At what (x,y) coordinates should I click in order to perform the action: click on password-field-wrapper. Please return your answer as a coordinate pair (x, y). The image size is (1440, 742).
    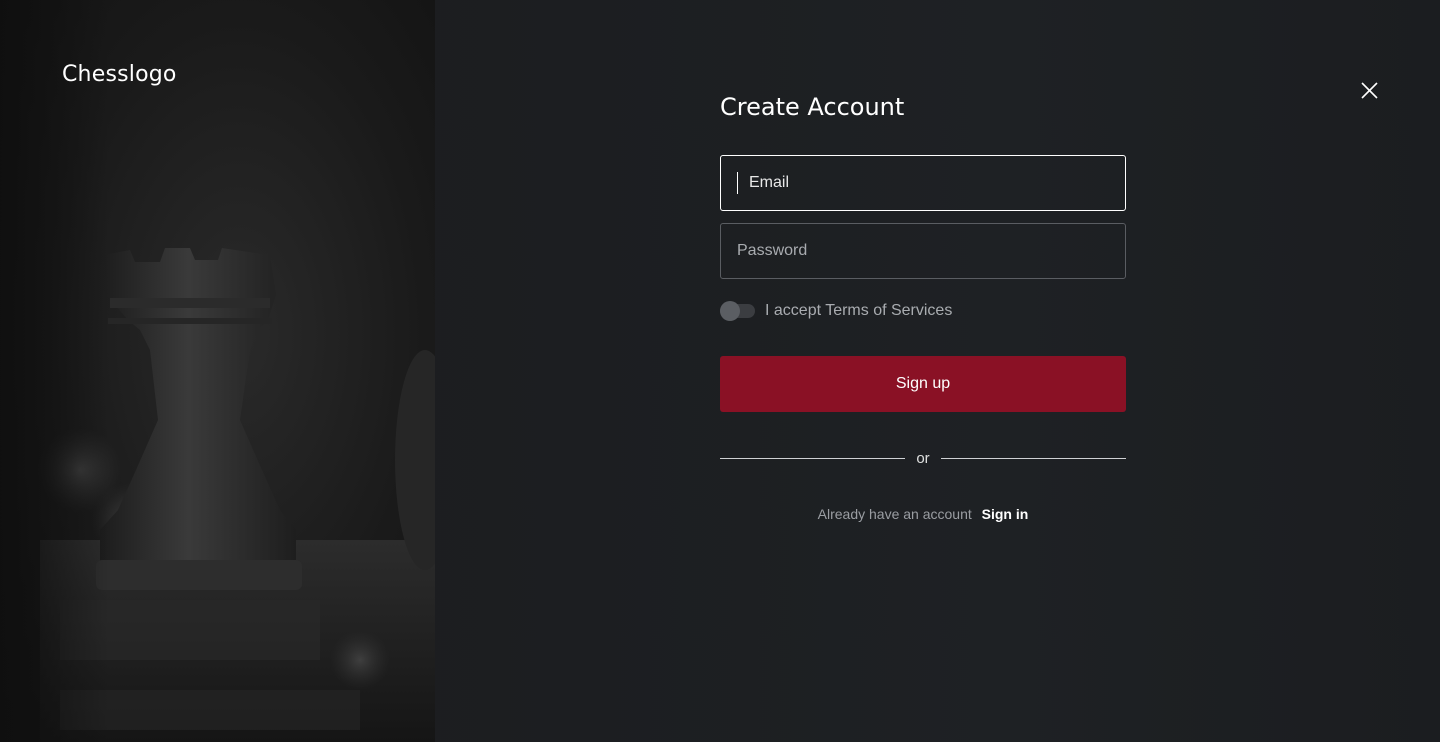
    Looking at the image, I should click on (923, 251).